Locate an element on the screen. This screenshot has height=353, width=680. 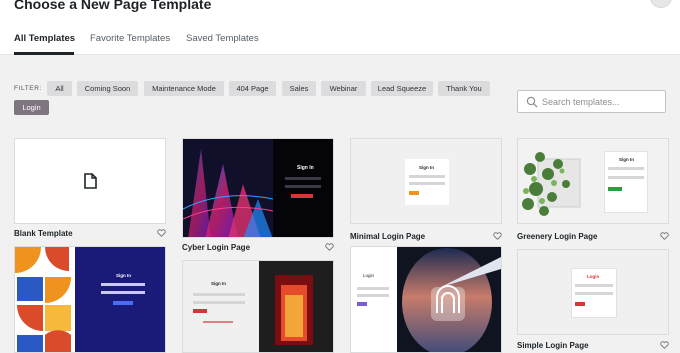
template-card-greenery: Sign In is located at coordinates (593, 181).